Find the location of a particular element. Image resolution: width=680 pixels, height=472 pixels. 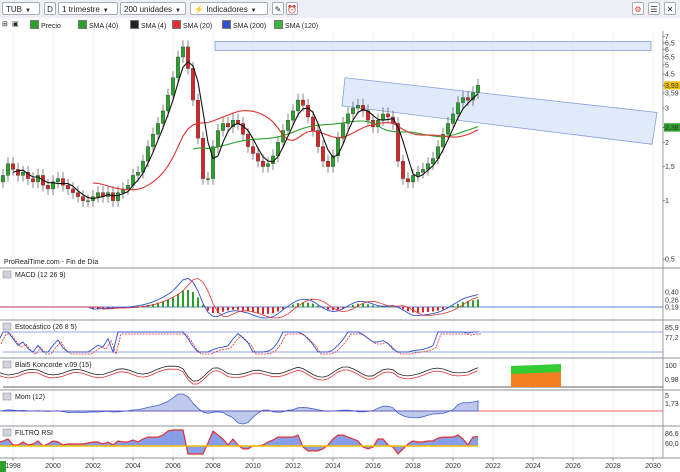

panel-title: Blai5 Koncorde v.09 (15) is located at coordinates (53, 365).